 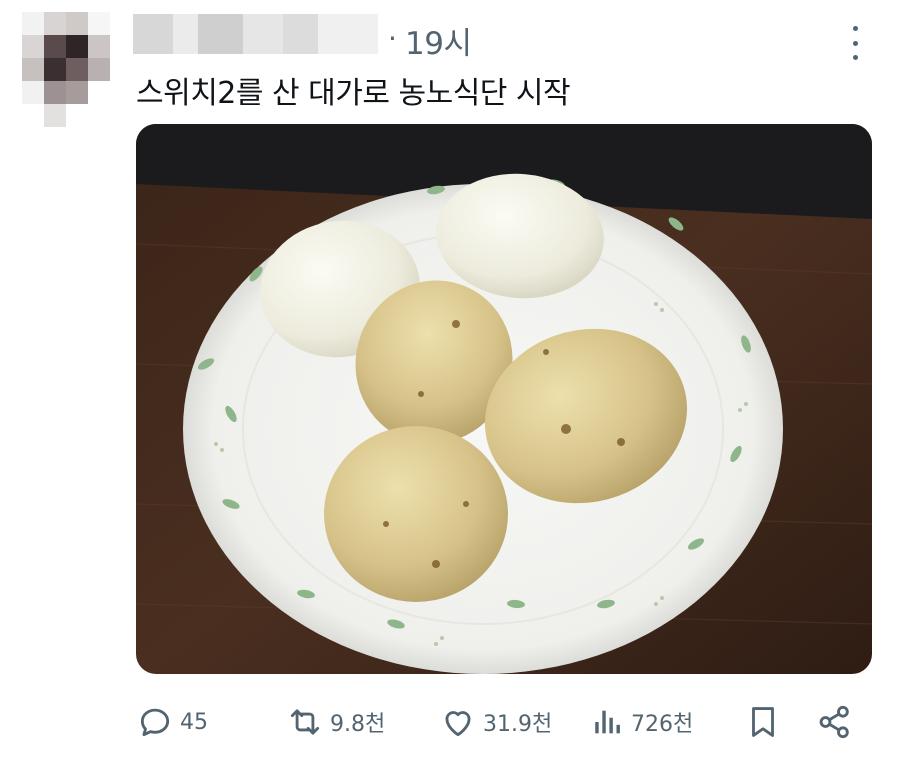 I want to click on like-icon, so click(x=458, y=722).